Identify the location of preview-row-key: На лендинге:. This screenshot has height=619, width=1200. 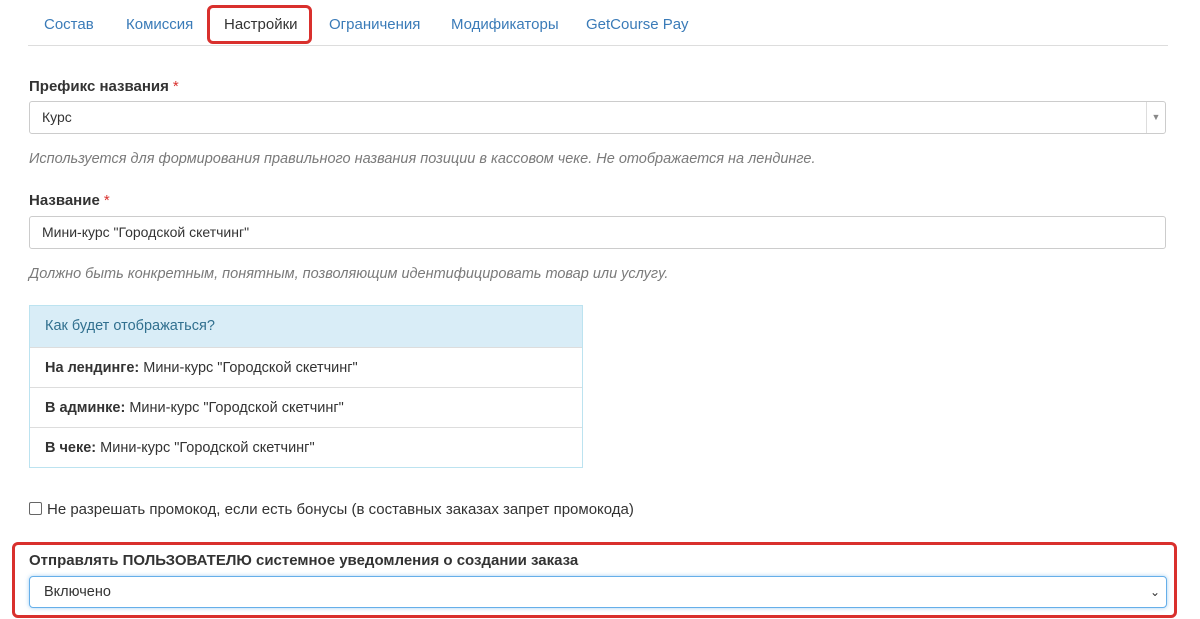
(92, 368).